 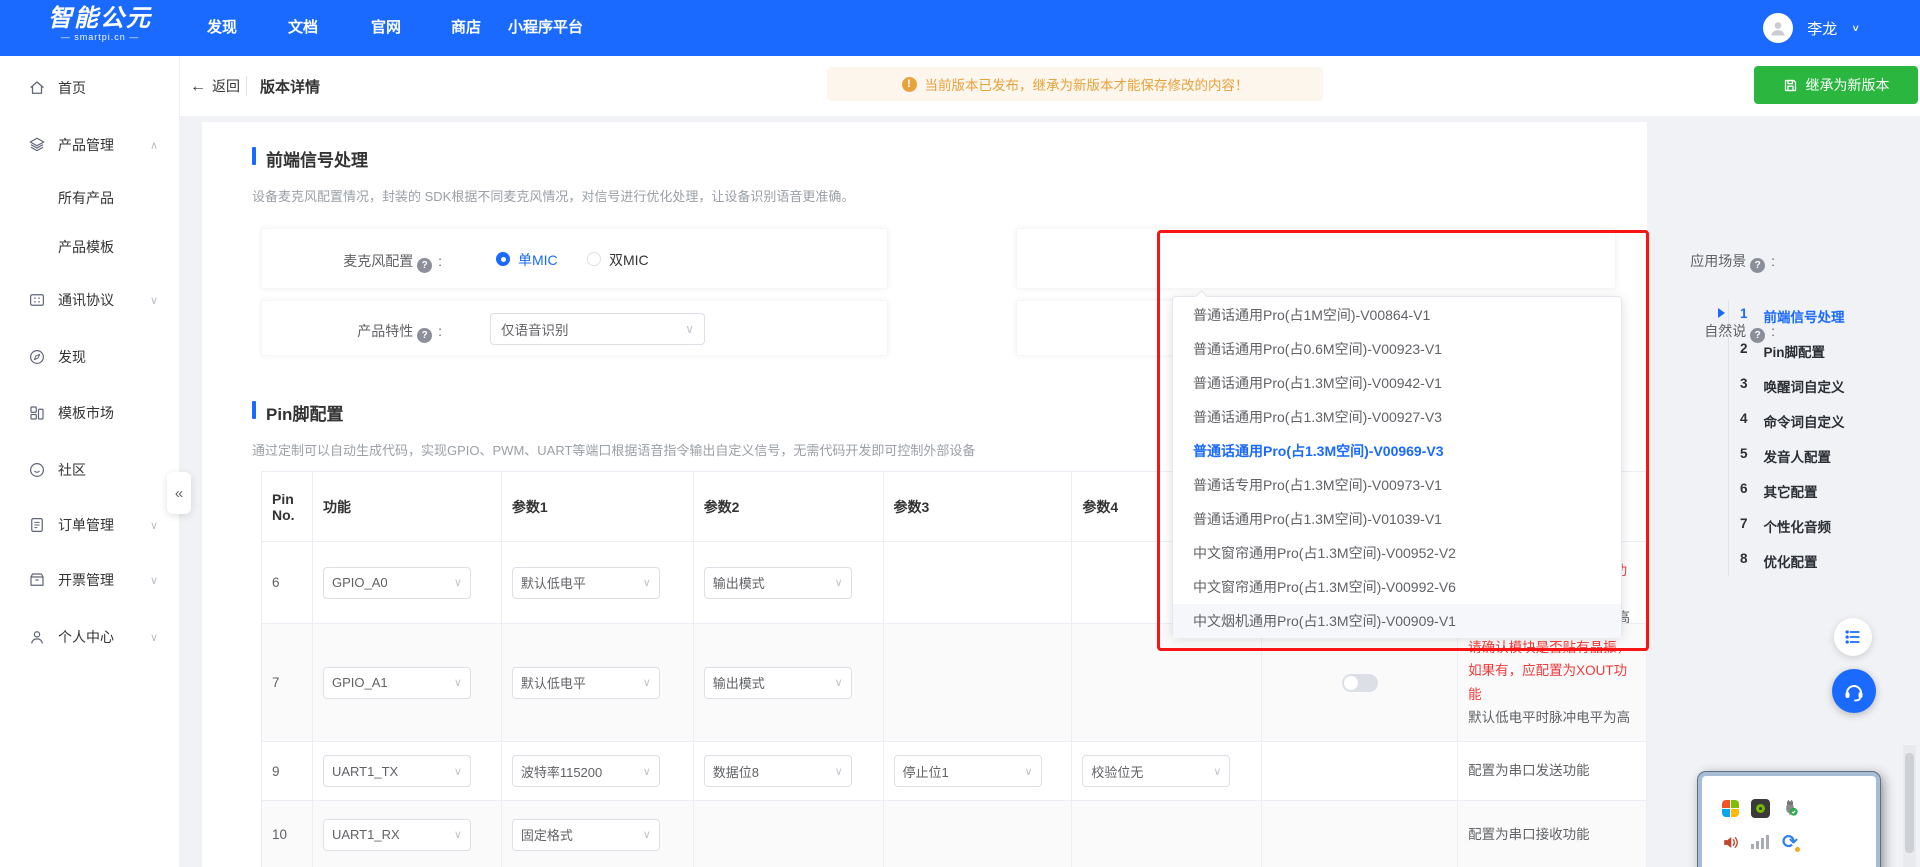 I want to click on outline-toc-button, so click(x=1853, y=637).